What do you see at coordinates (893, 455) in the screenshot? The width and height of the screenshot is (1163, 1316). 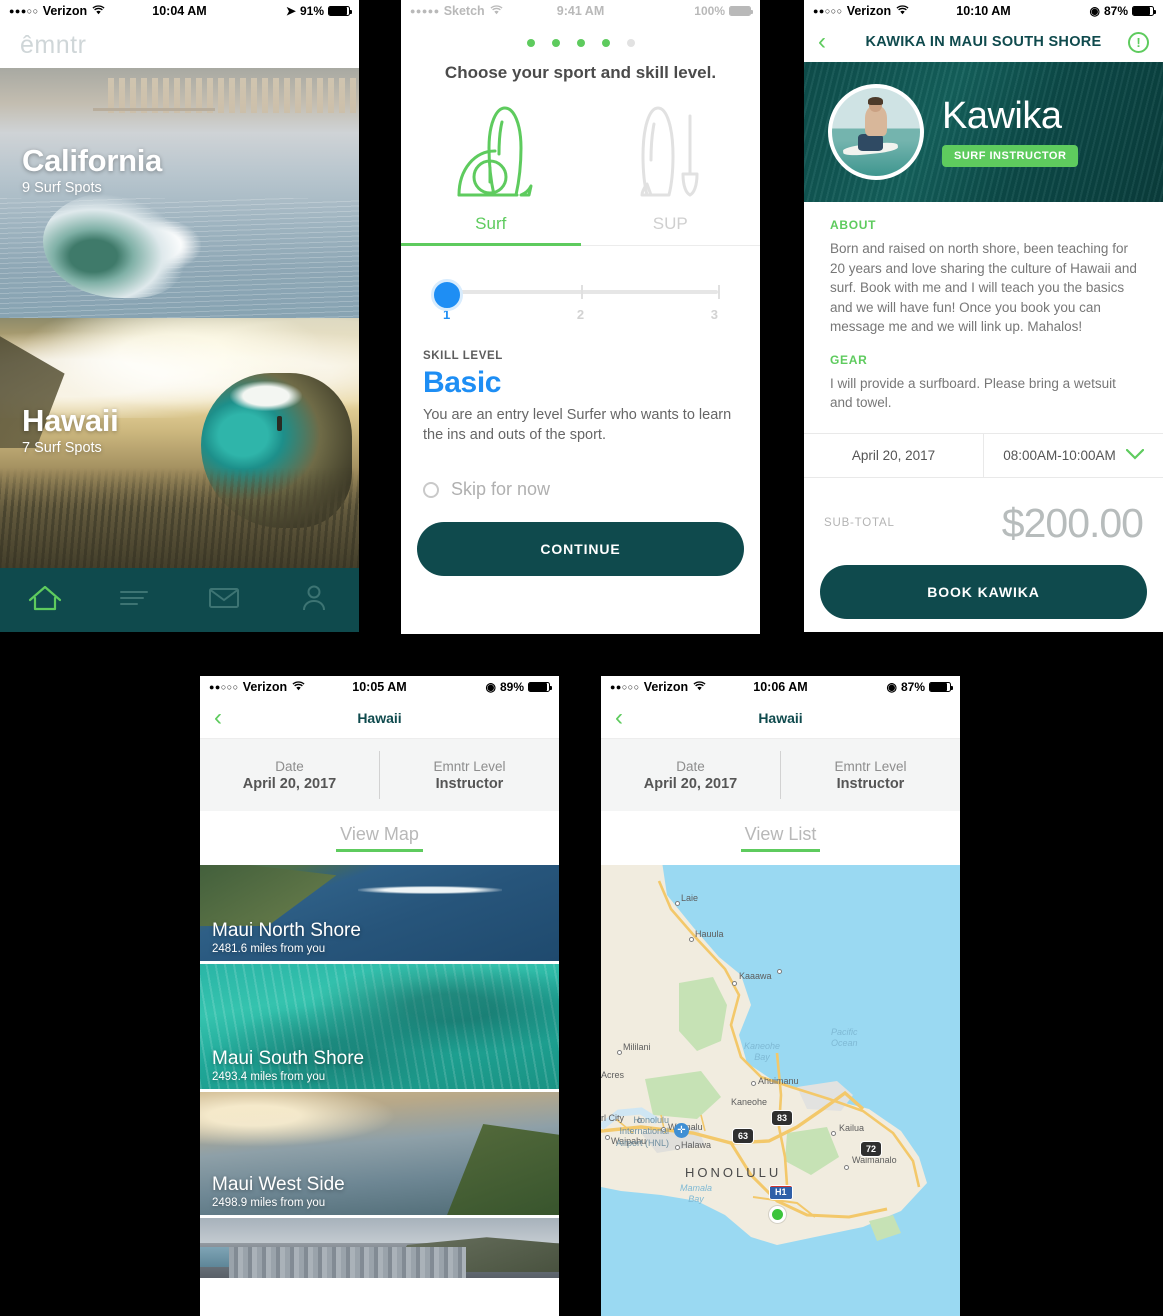 I see `booking-date-field: April 20, 2017` at bounding box center [893, 455].